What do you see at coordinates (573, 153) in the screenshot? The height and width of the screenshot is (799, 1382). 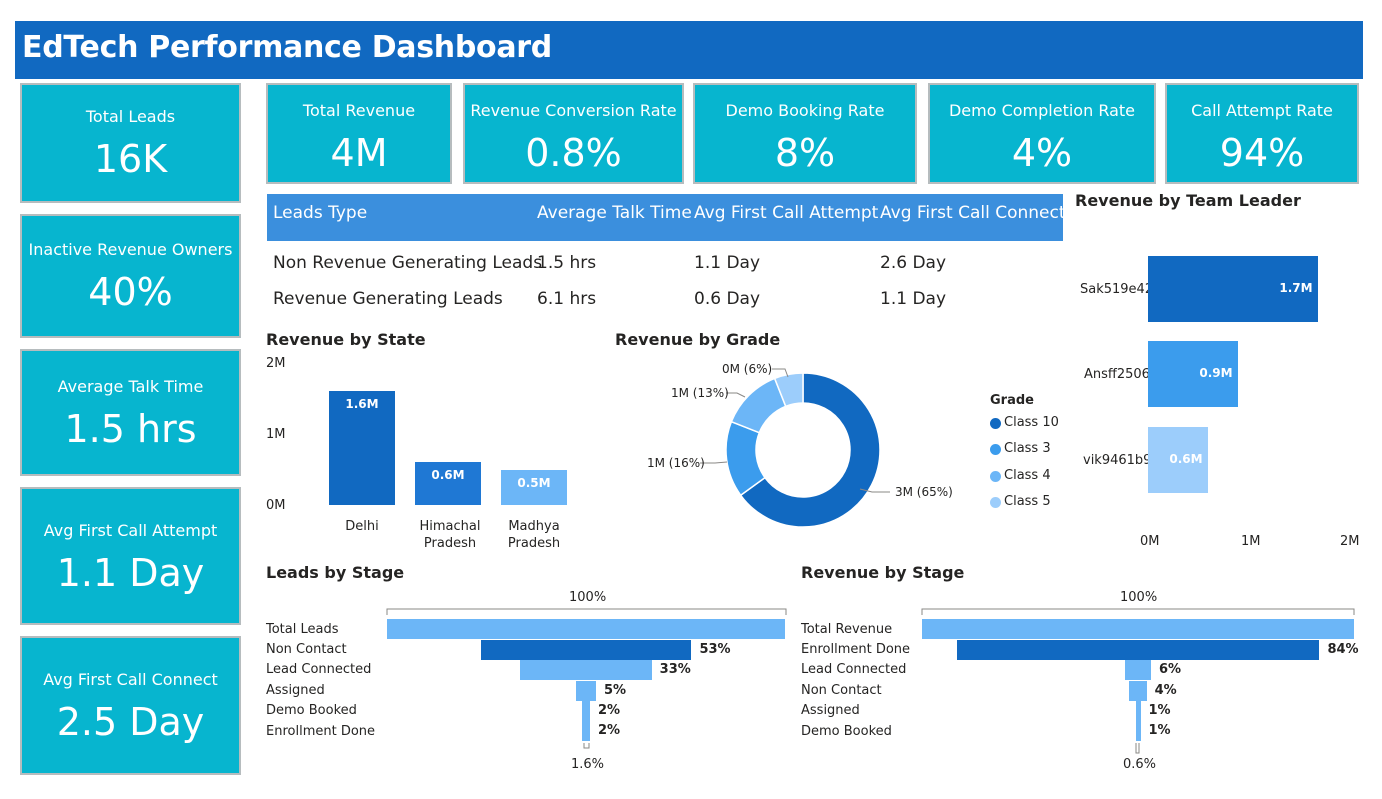 I see `kpi-value: 0.8%` at bounding box center [573, 153].